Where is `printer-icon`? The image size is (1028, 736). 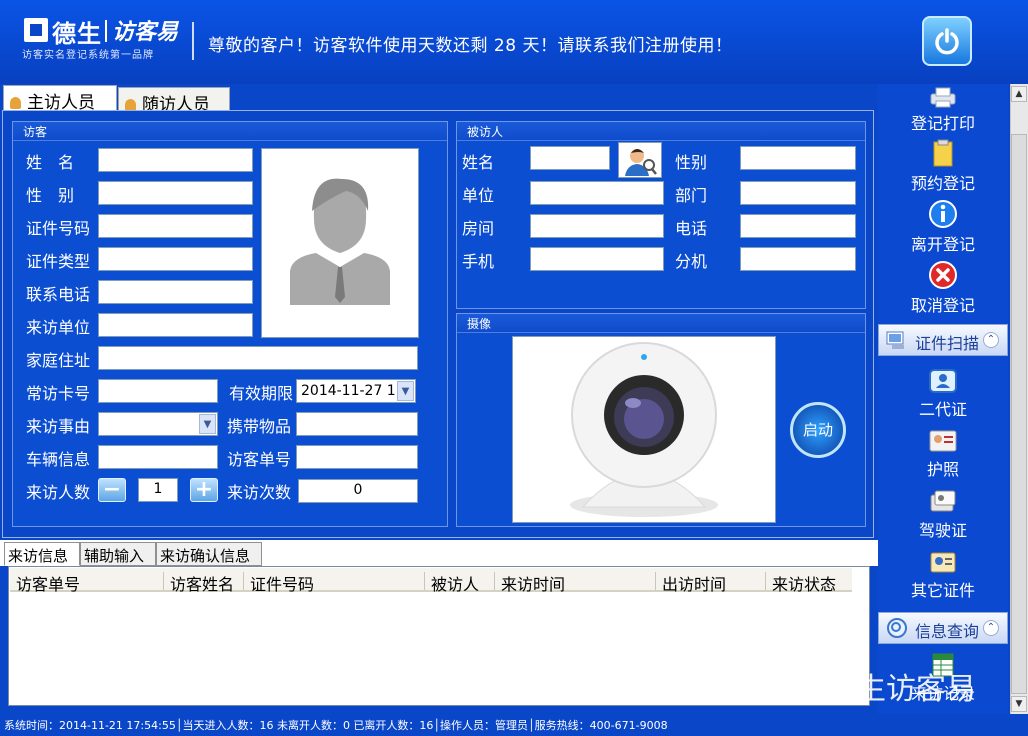 printer-icon is located at coordinates (943, 97).